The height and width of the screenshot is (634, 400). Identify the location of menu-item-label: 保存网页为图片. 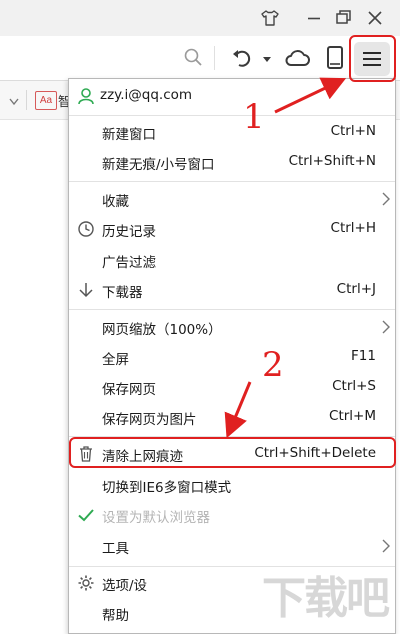
(149, 420).